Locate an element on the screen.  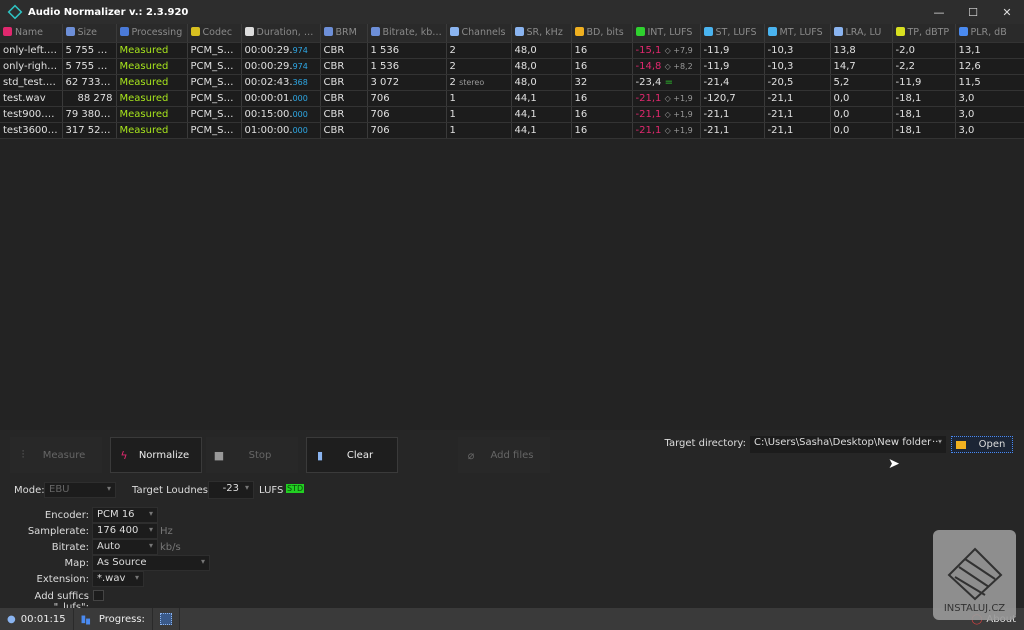
channels-note: stereo is located at coordinates (472, 82).